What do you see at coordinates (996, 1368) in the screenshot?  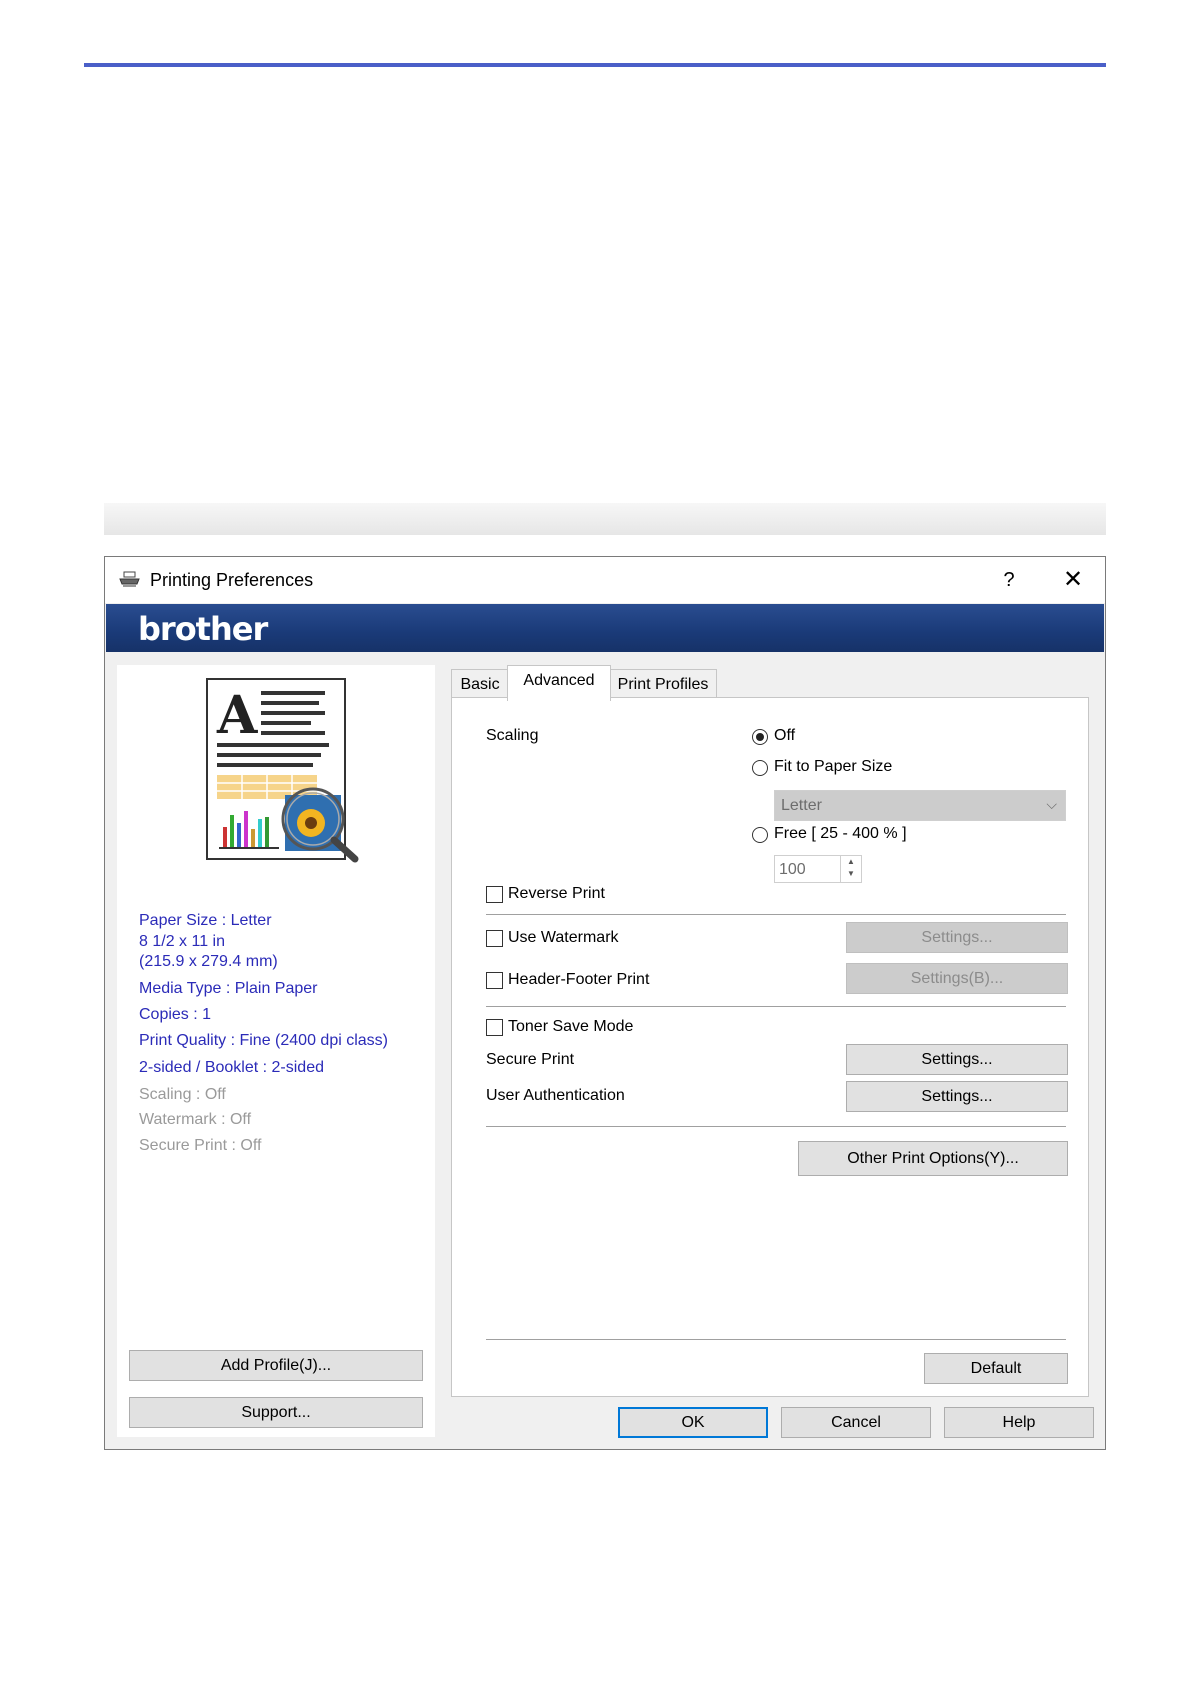 I see `default-button: Default` at bounding box center [996, 1368].